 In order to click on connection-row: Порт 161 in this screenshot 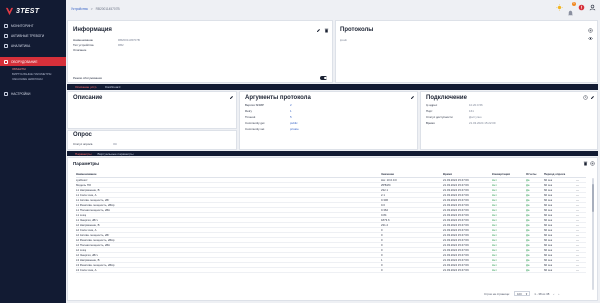, I will do `click(450, 111)`.